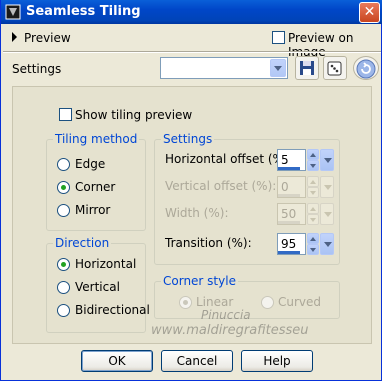  What do you see at coordinates (188, 139) in the screenshot?
I see `settings-group-title: Settings` at bounding box center [188, 139].